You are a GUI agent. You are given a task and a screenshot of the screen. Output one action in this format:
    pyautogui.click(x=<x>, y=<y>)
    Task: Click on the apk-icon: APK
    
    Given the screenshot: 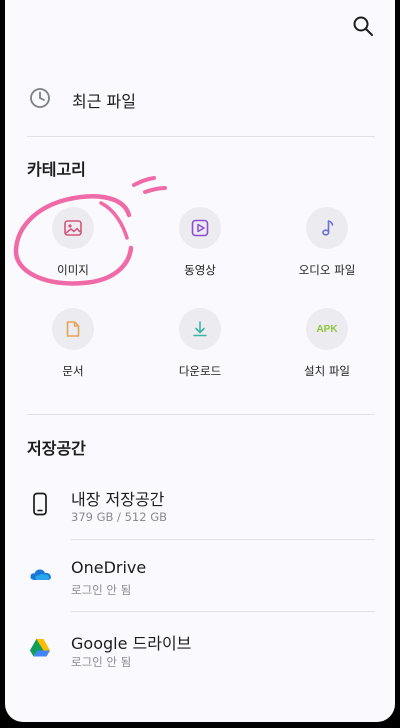 What is the action you would take?
    pyautogui.click(x=327, y=329)
    